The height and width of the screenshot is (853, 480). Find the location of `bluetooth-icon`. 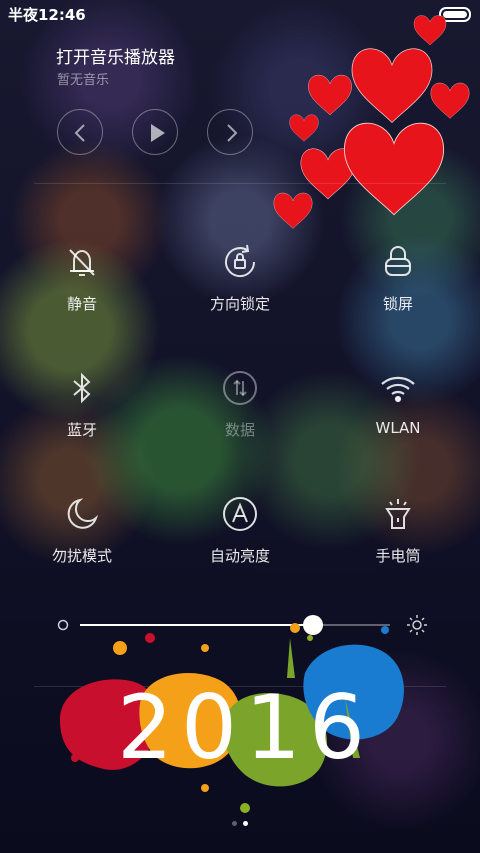

bluetooth-icon is located at coordinates (82, 388).